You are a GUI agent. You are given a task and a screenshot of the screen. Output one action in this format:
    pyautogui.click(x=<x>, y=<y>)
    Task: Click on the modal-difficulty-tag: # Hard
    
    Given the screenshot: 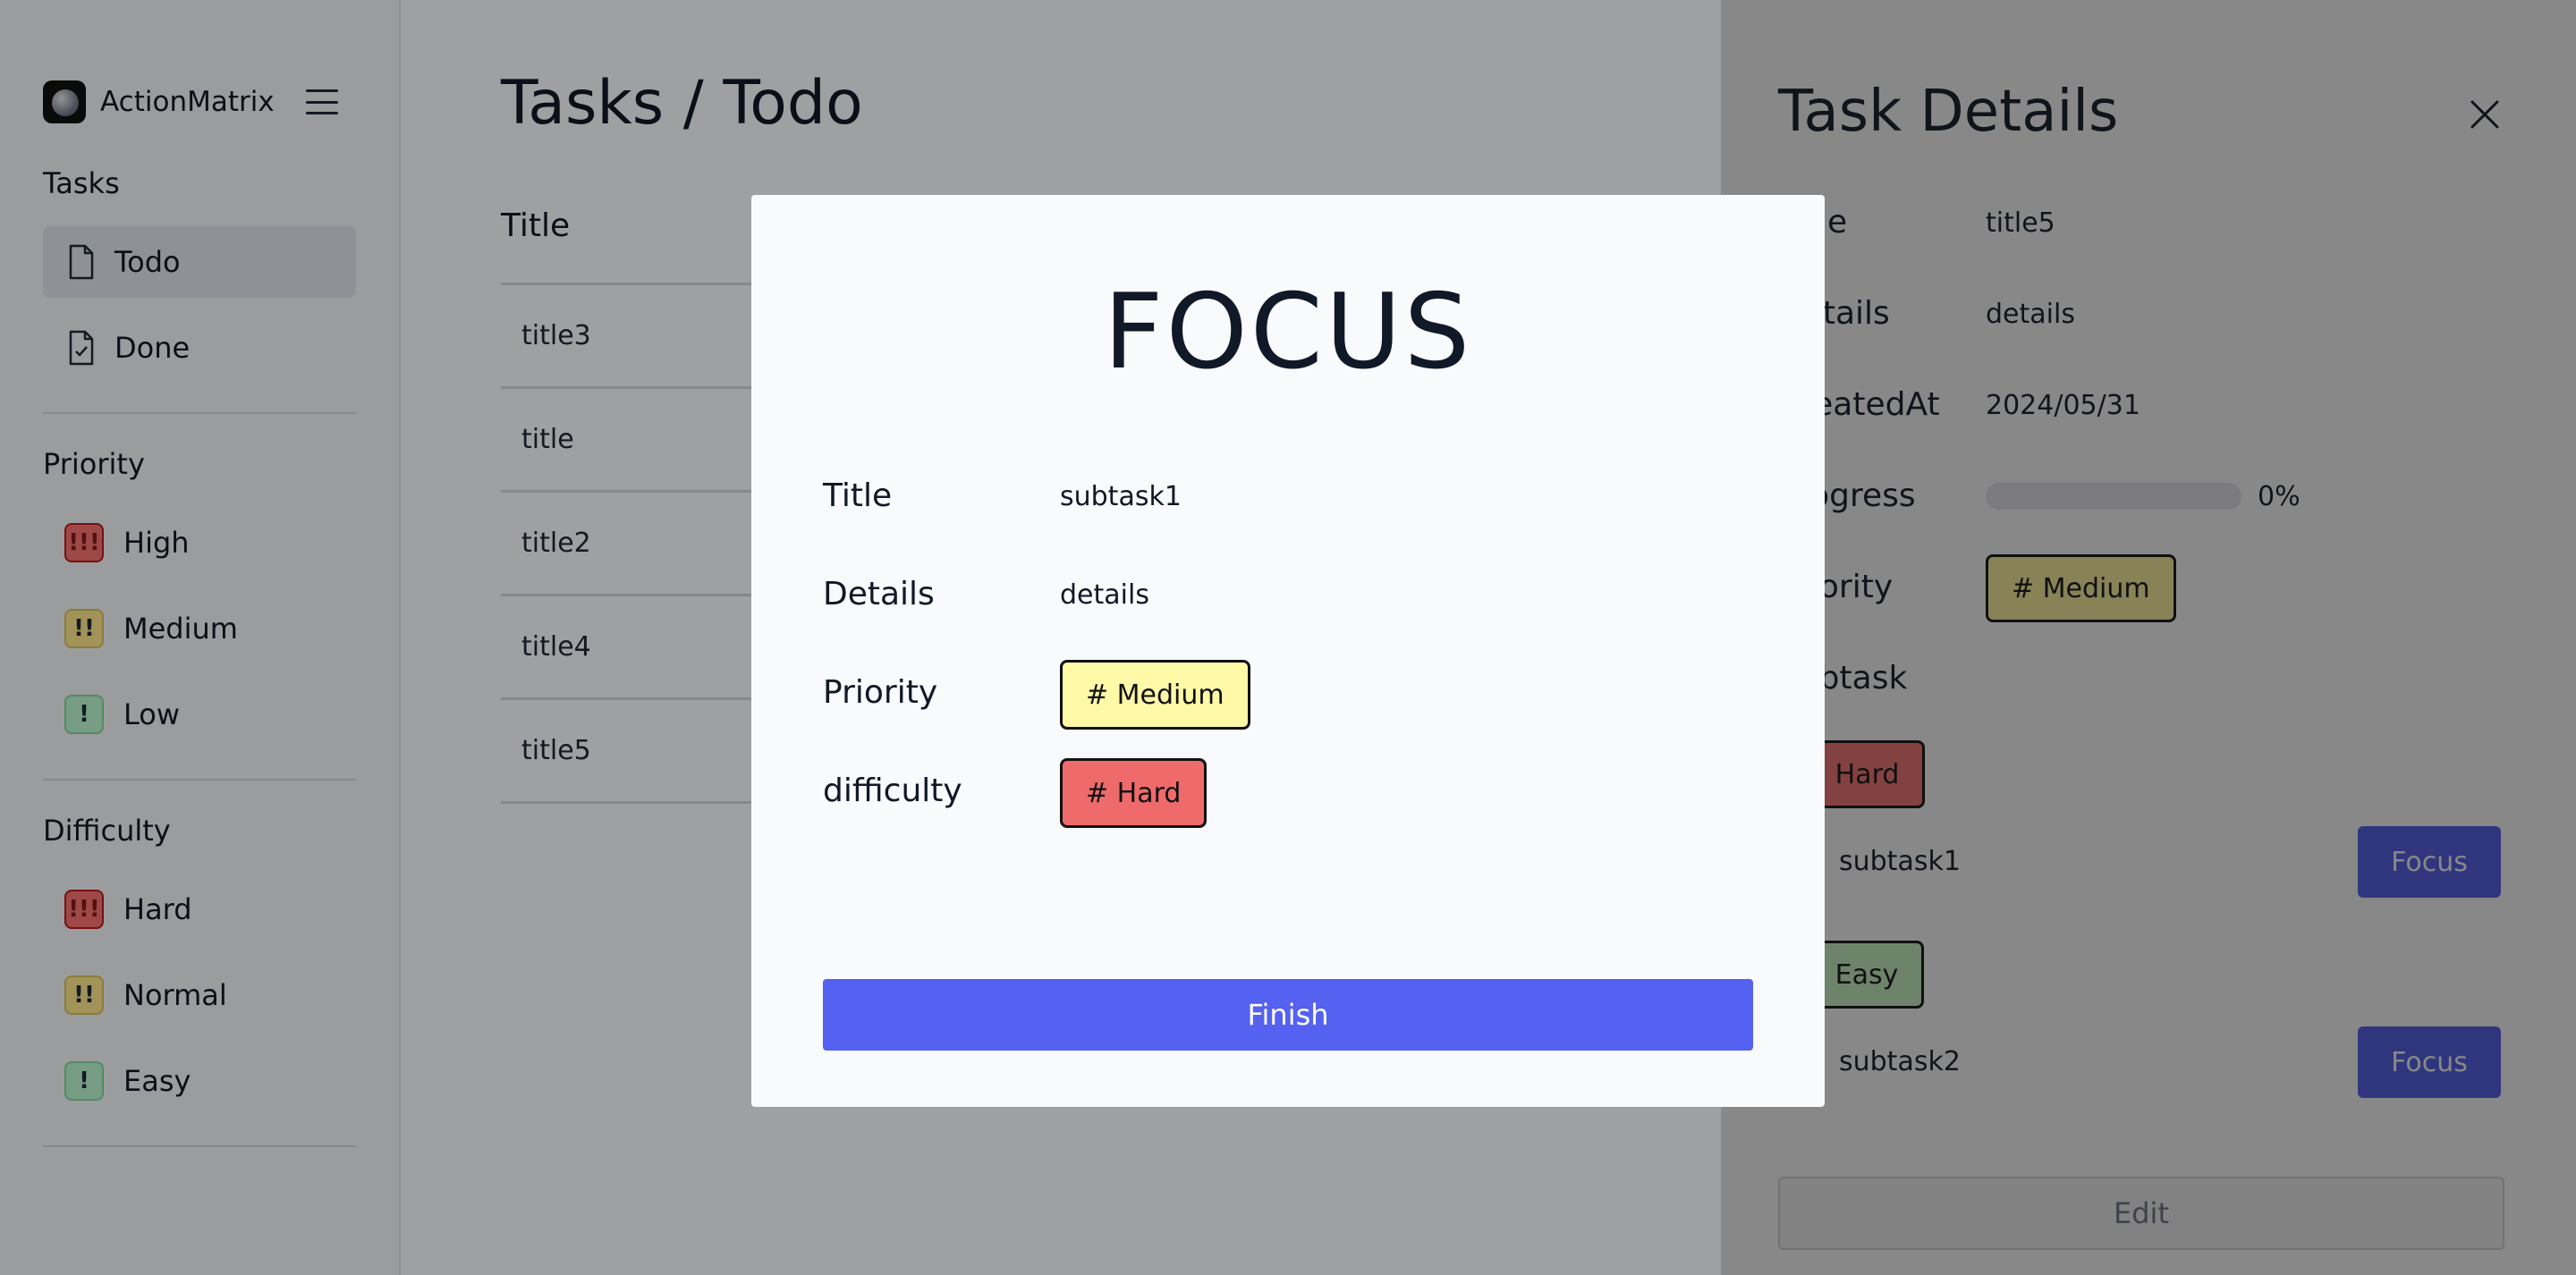 What is the action you would take?
    pyautogui.click(x=1134, y=793)
    